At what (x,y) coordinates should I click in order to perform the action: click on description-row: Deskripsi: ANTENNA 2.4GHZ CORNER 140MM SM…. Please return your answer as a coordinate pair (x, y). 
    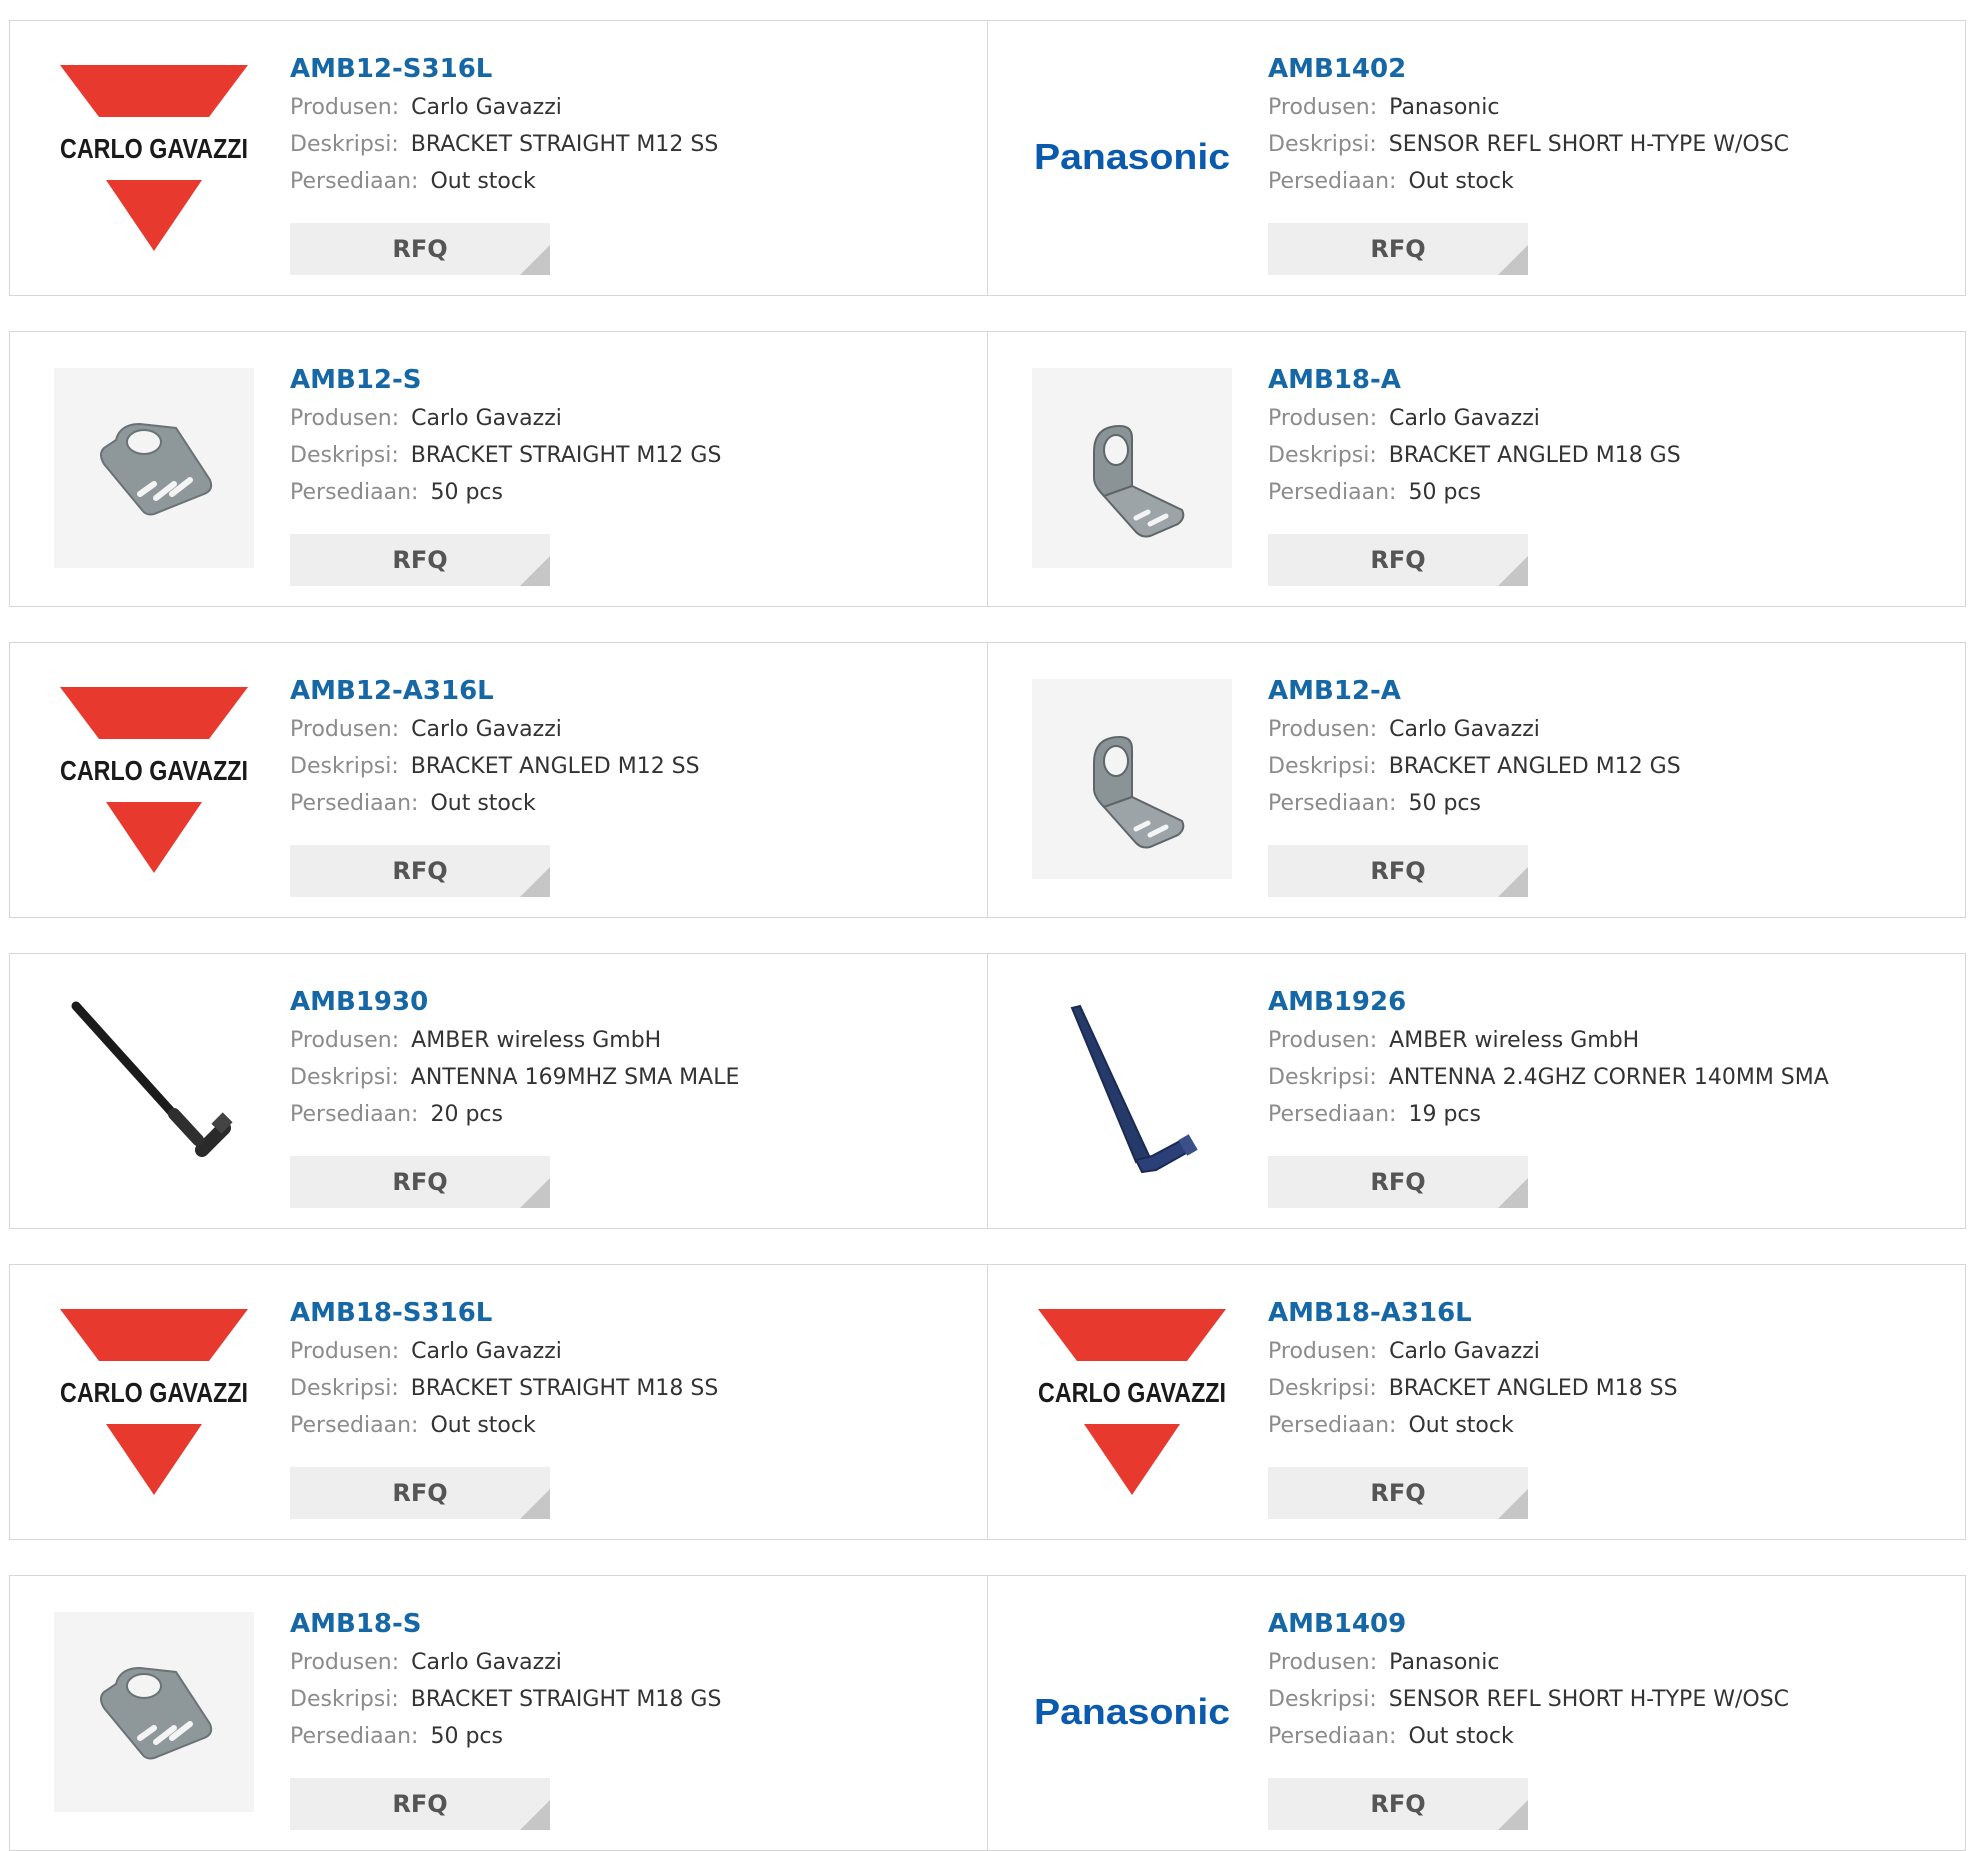
    Looking at the image, I should click on (1606, 1077).